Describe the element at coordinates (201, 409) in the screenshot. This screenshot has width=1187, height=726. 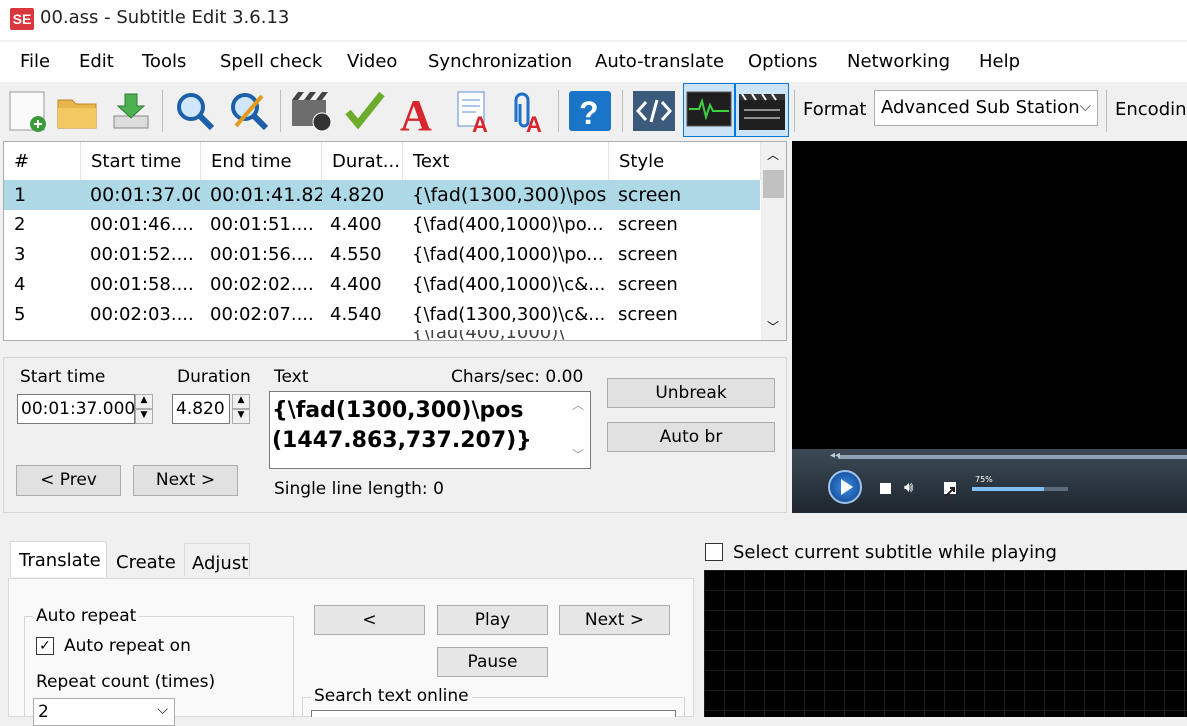
I see `duration-input: 4.820` at that location.